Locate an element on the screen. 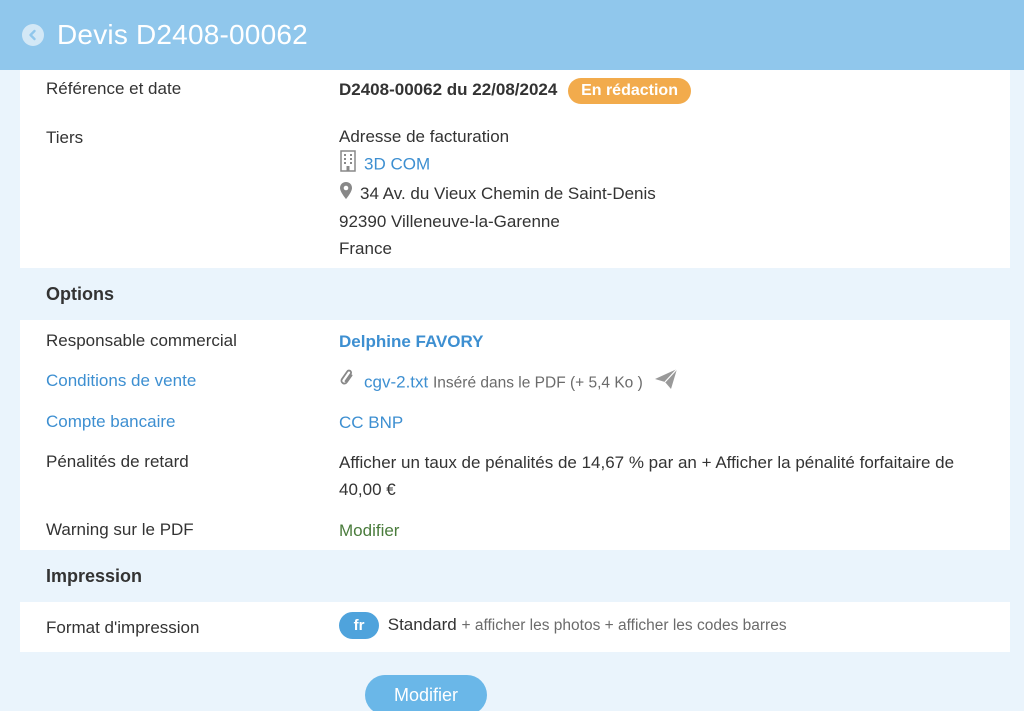  city: 92390 Villeneuve-la-Garenne is located at coordinates (449, 222).